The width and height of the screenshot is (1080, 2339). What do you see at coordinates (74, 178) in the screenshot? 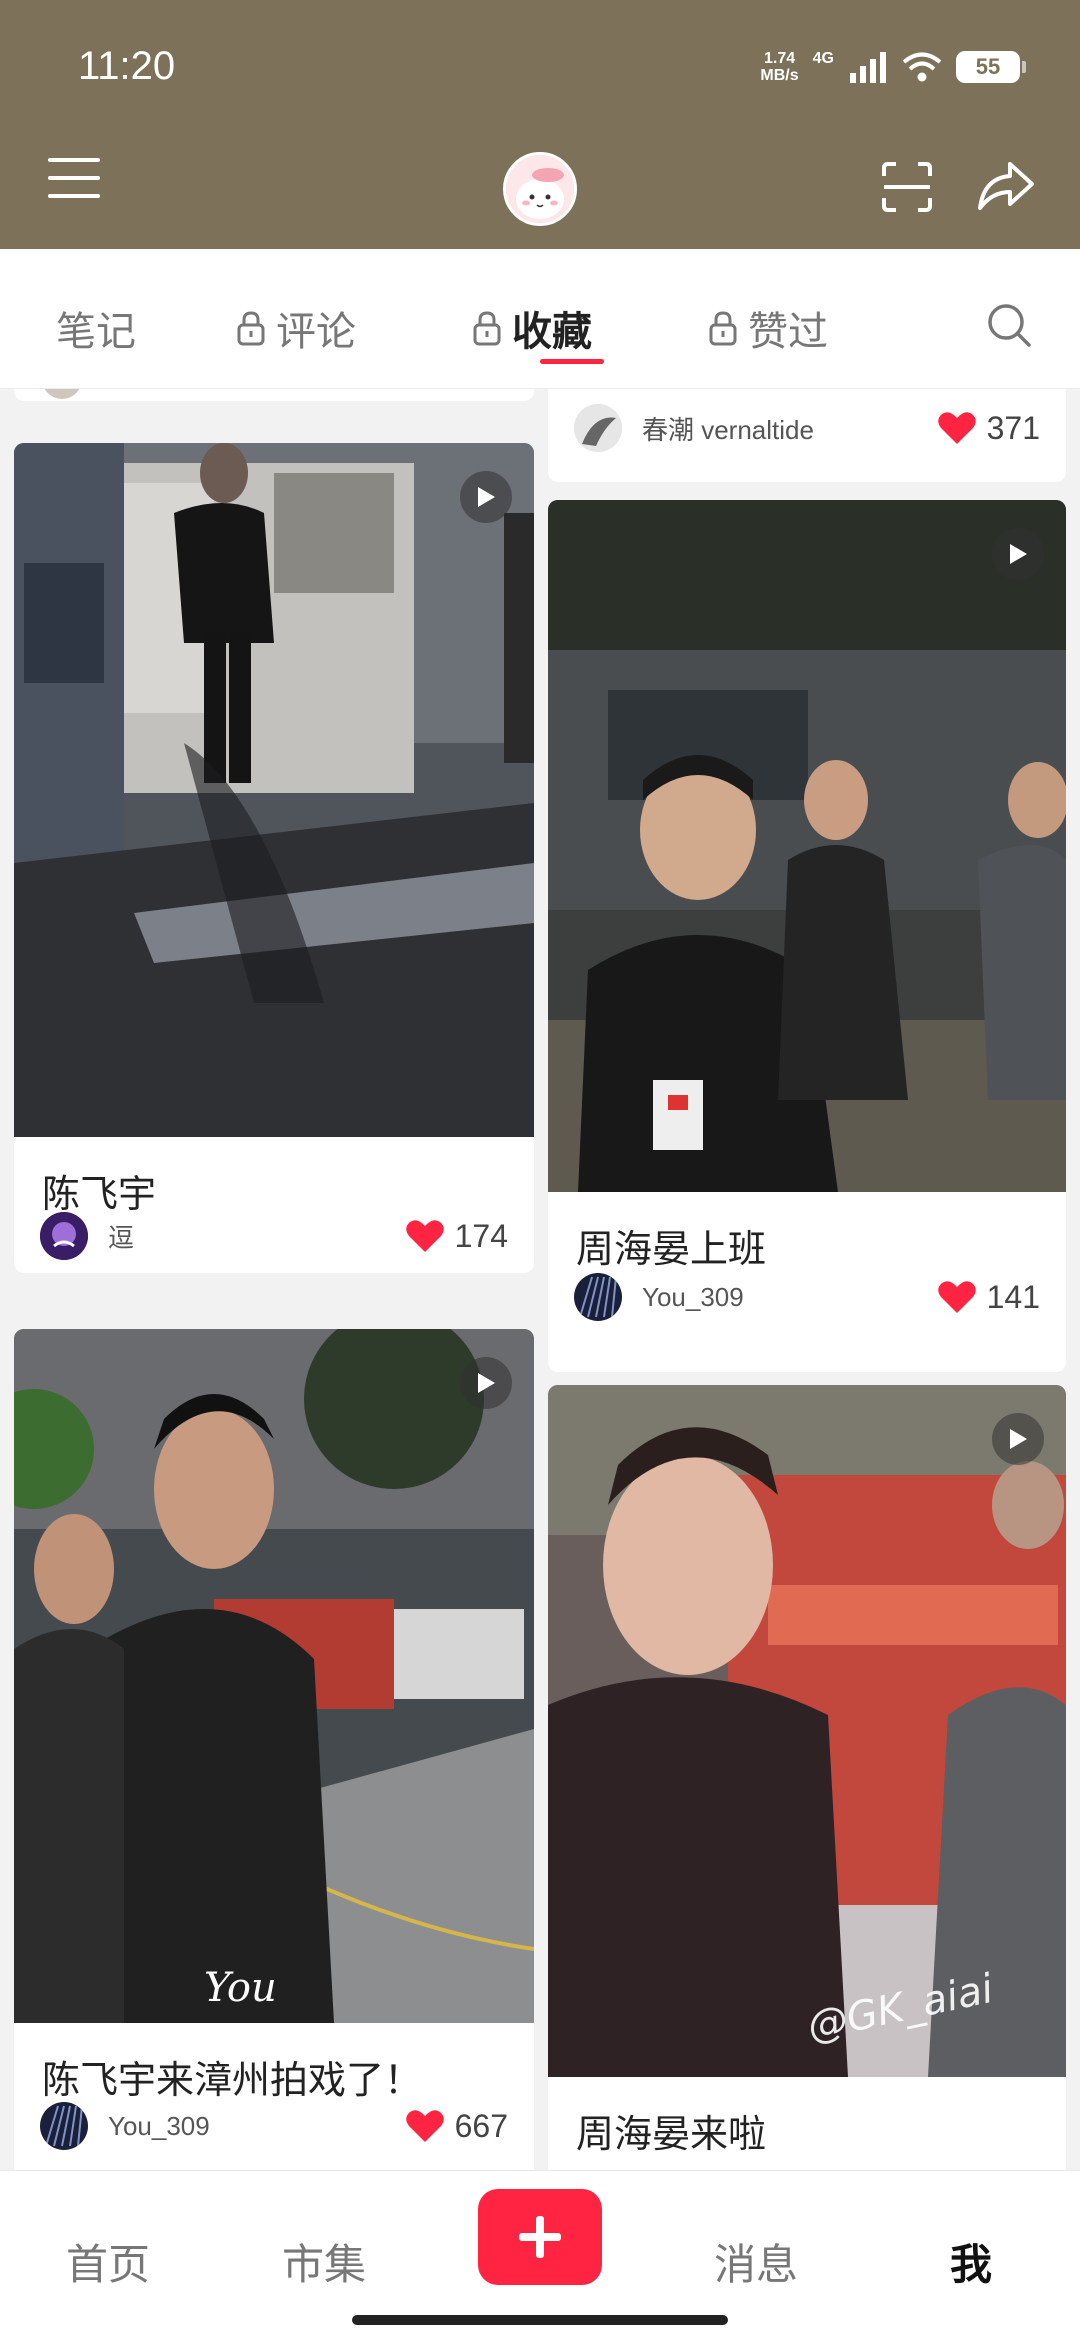
I see `menu-icon` at bounding box center [74, 178].